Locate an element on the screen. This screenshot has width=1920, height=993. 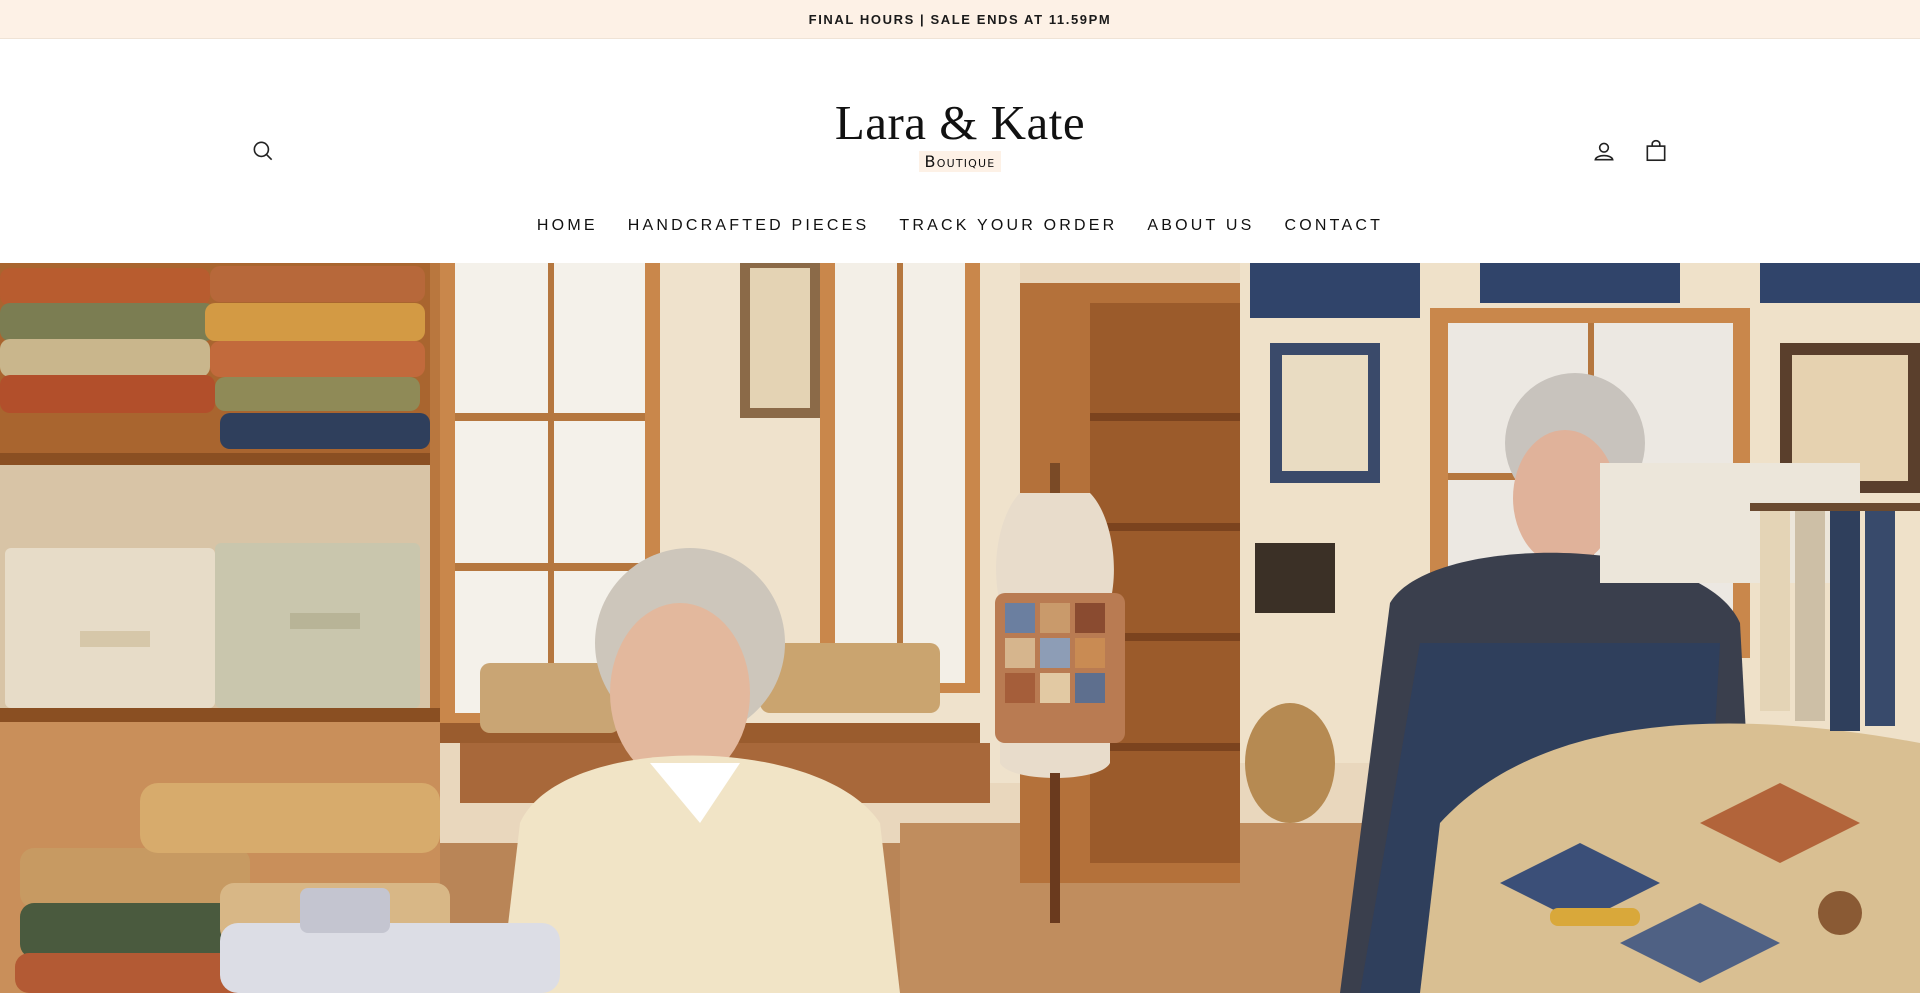
nav-item-handcrafted-pieces: HANDCRAFTED PIECES is located at coordinates (749, 226).